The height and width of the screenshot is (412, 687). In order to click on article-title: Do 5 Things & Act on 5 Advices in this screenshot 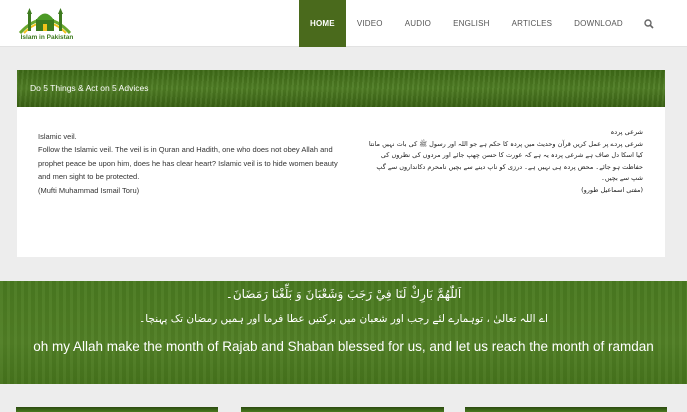, I will do `click(89, 88)`.